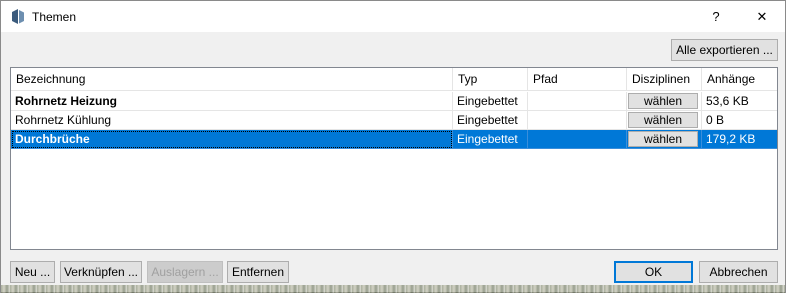 The image size is (786, 293). I want to click on column-header-typ: Typ, so click(490, 79).